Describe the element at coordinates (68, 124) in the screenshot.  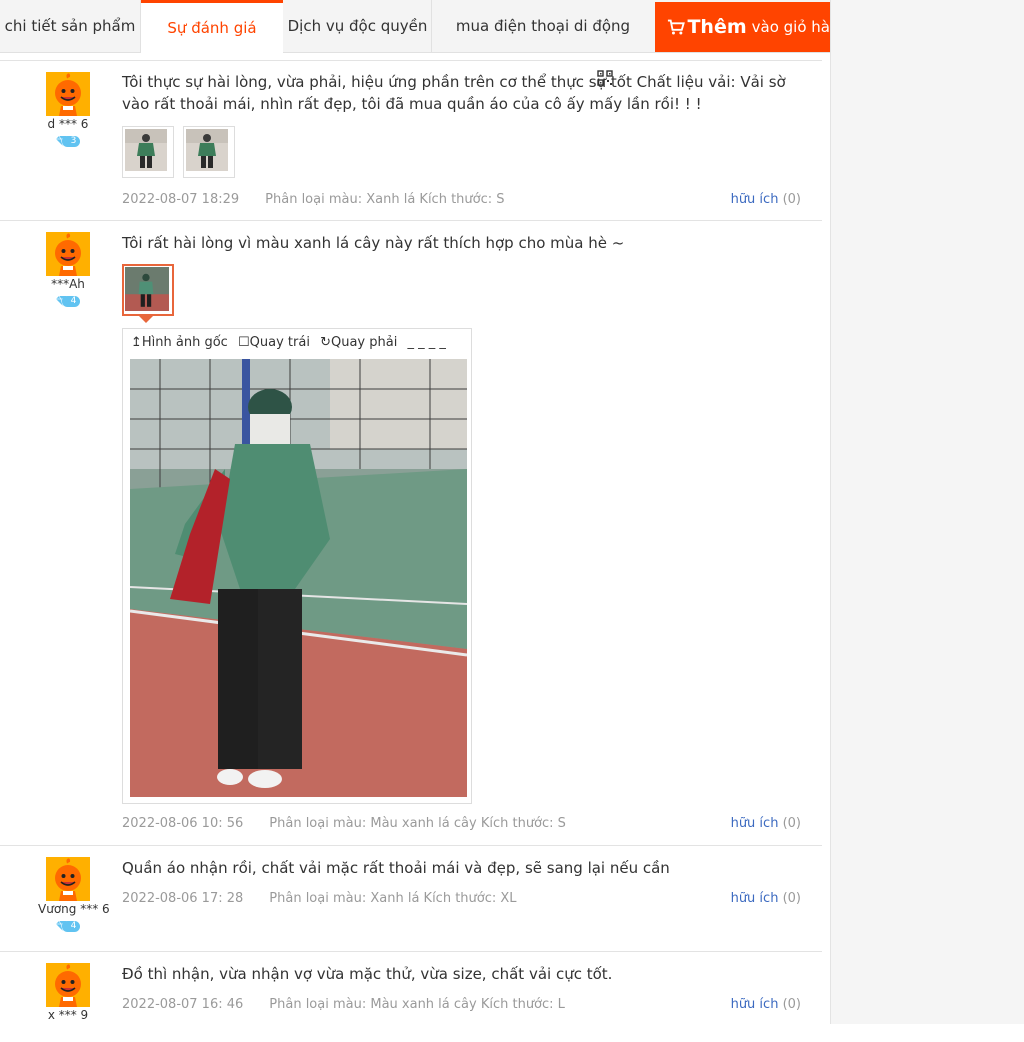
I see `reviewer-name: d *** 6` at that location.